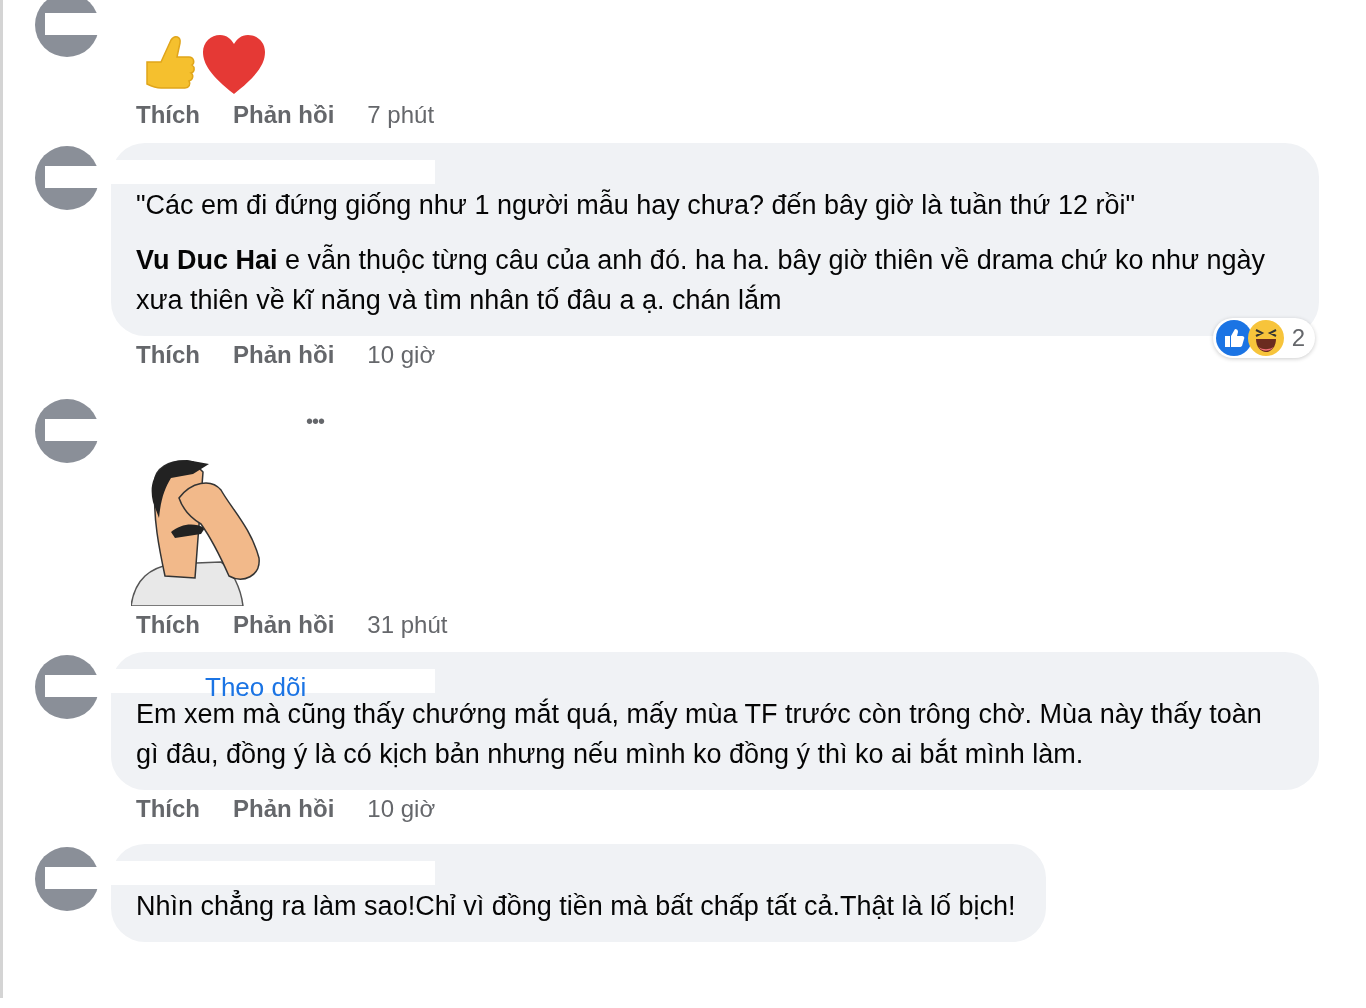 Image resolution: width=1366 pixels, height=1008 pixels. Describe the element at coordinates (576, 906) in the screenshot. I see `comment-text: Nhìn chẳng ra làm sao!Chỉ vì đồng tiền mà bất chấp tất cả.Thật là lố bịch!` at that location.